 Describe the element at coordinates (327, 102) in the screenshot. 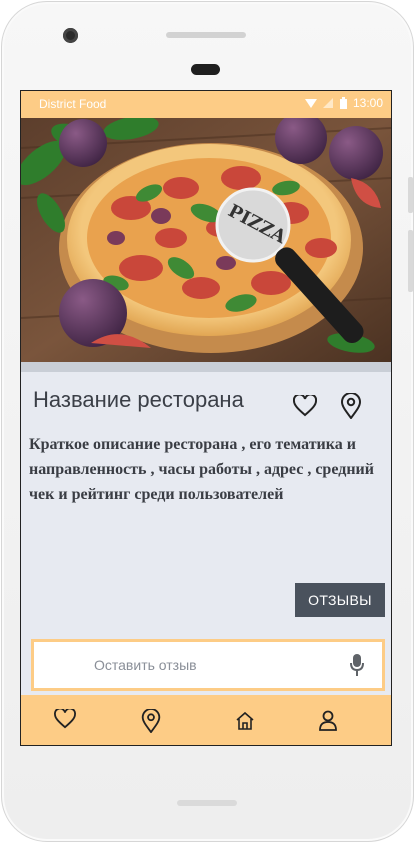

I see `signal-icon` at that location.